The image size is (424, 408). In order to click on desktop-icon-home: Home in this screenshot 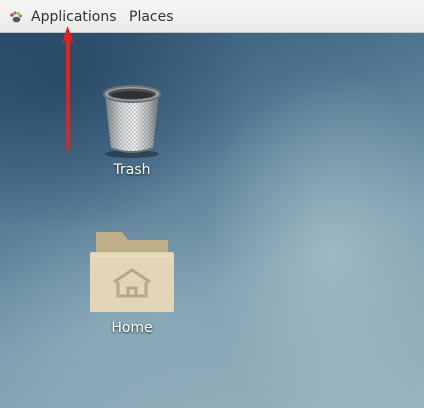, I will do `click(132, 284)`.